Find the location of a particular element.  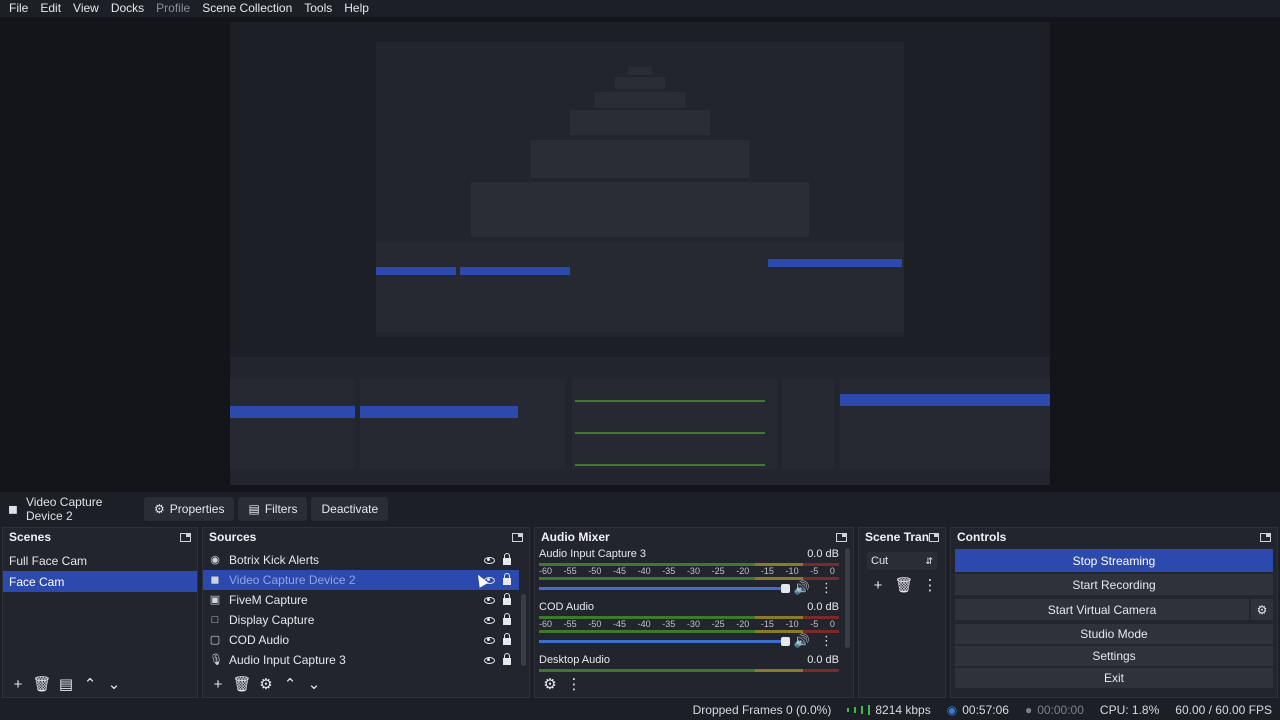

audio-mixer-title-bar: Audio Mixer is located at coordinates (694, 537).